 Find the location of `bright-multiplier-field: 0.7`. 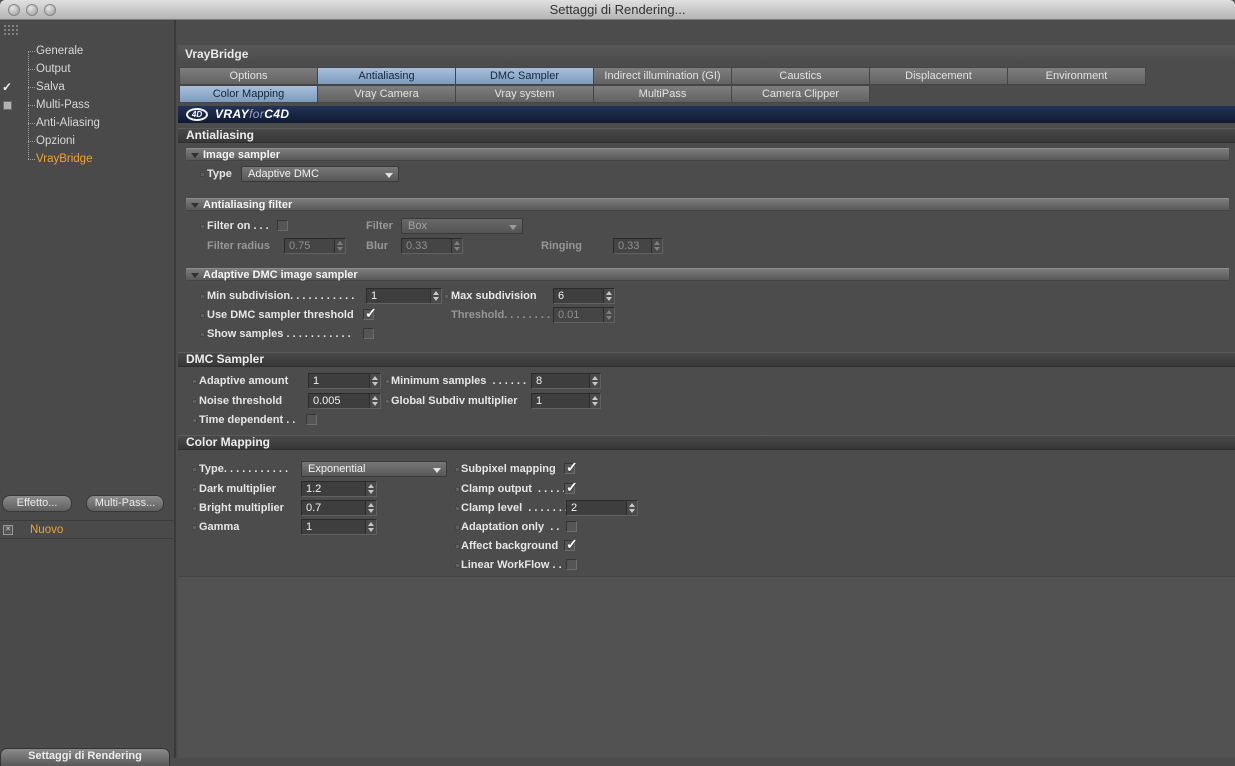

bright-multiplier-field: 0.7 is located at coordinates (339, 508).